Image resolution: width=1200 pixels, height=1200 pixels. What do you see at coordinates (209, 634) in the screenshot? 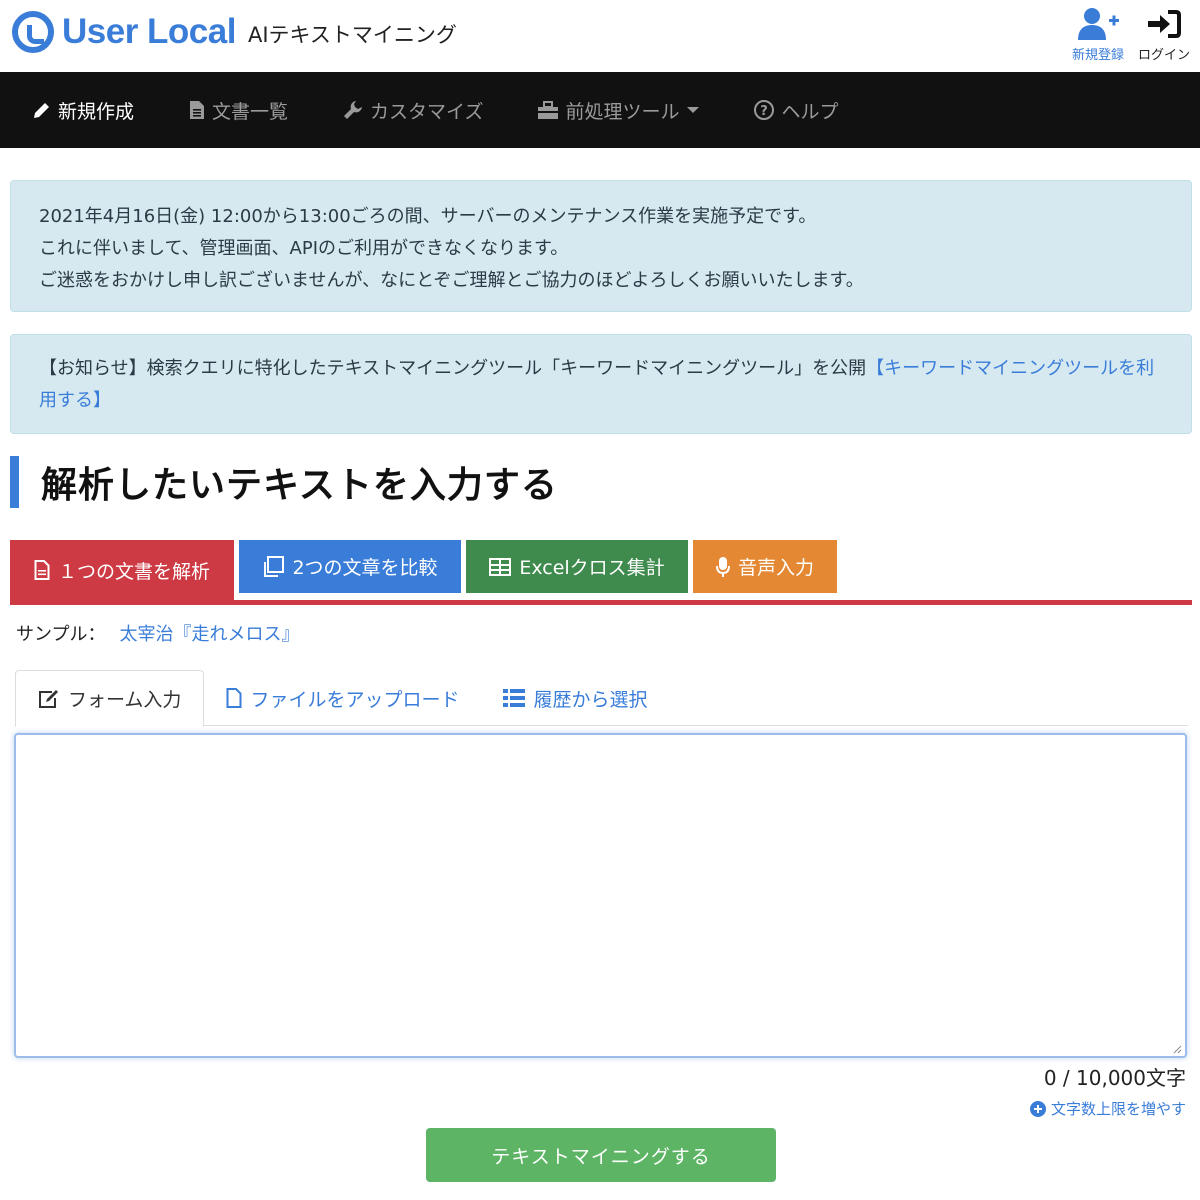
I see `sample-link: 太宰治『走れメロス』` at bounding box center [209, 634].